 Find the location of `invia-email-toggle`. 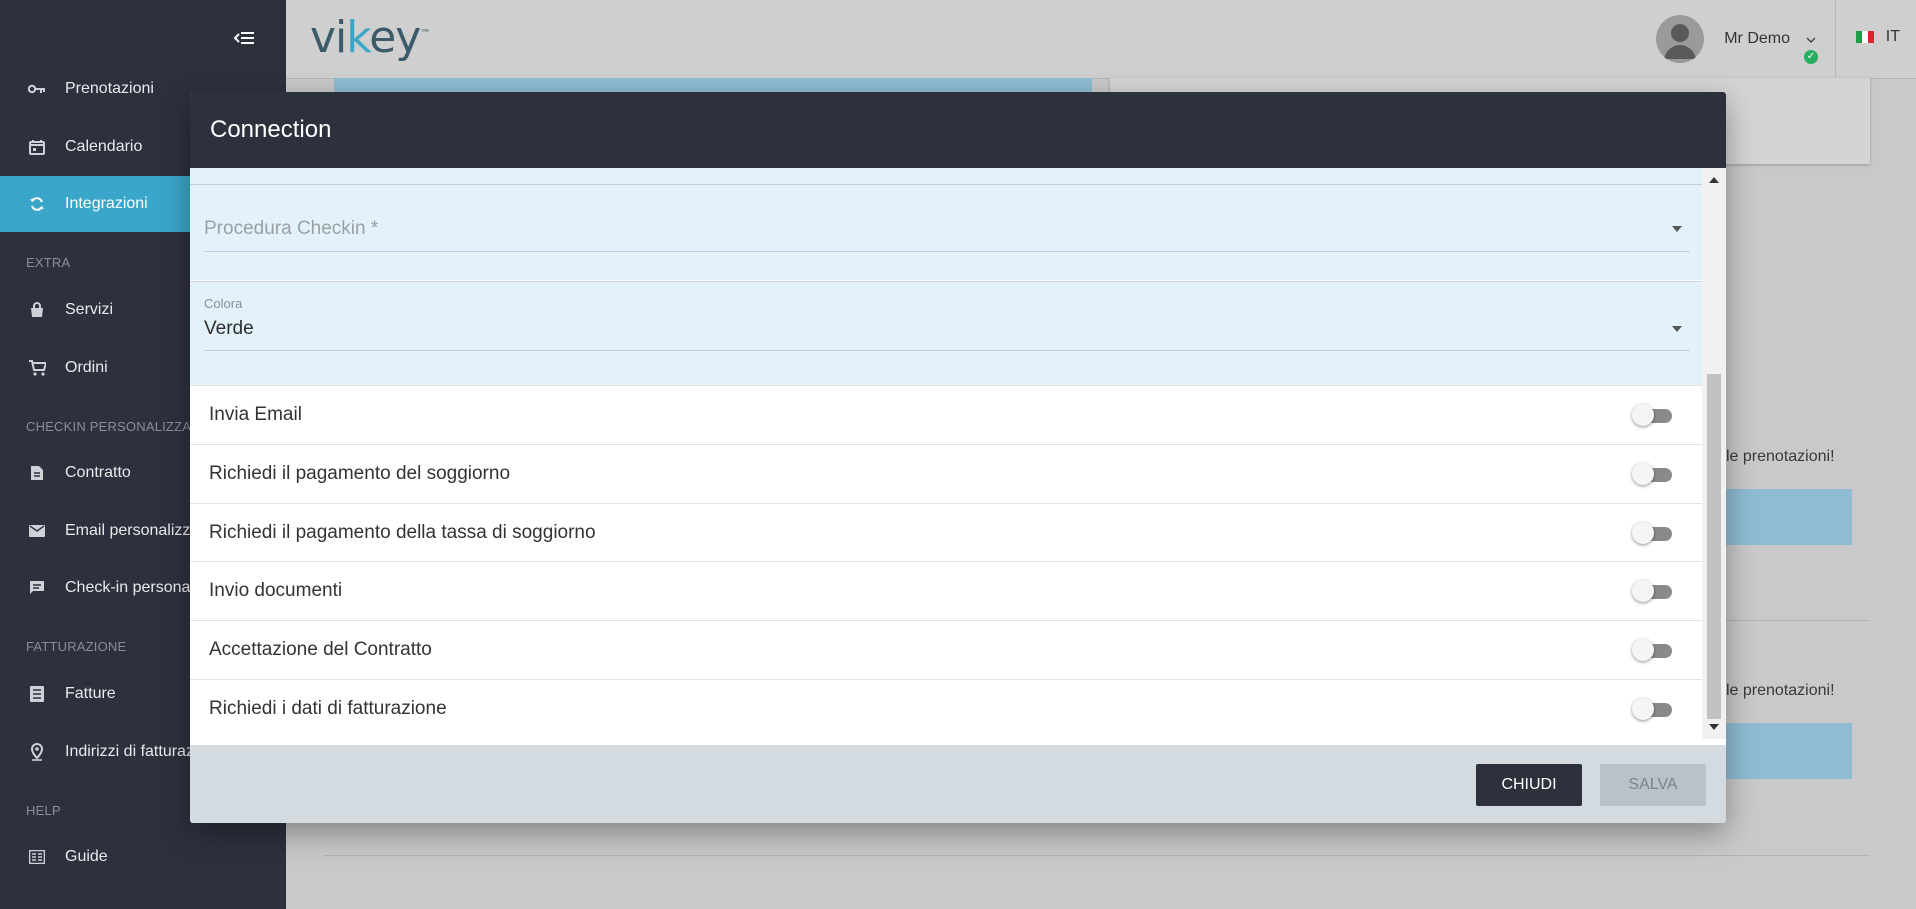

invia-email-toggle is located at coordinates (1653, 415).